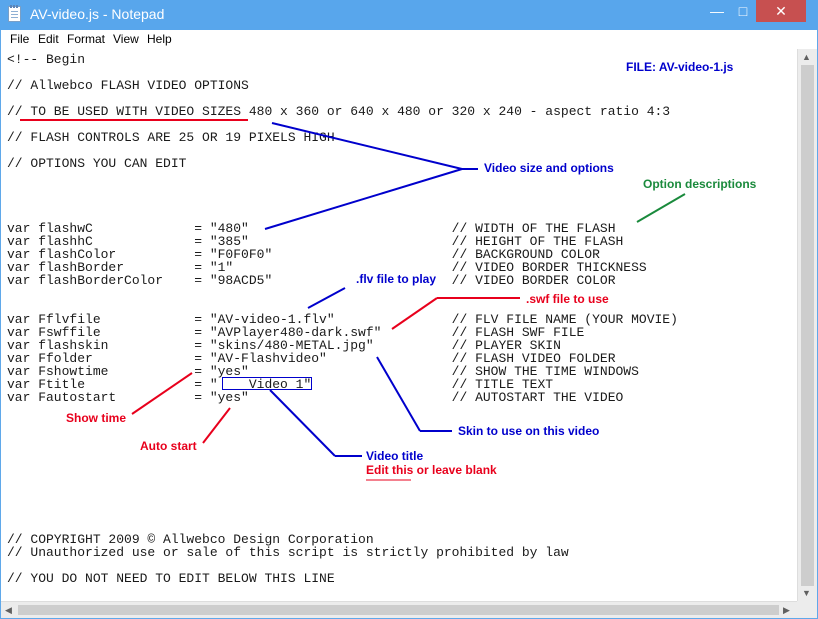  I want to click on horizontal-scrollbar: ◀ ▶, so click(399, 609).